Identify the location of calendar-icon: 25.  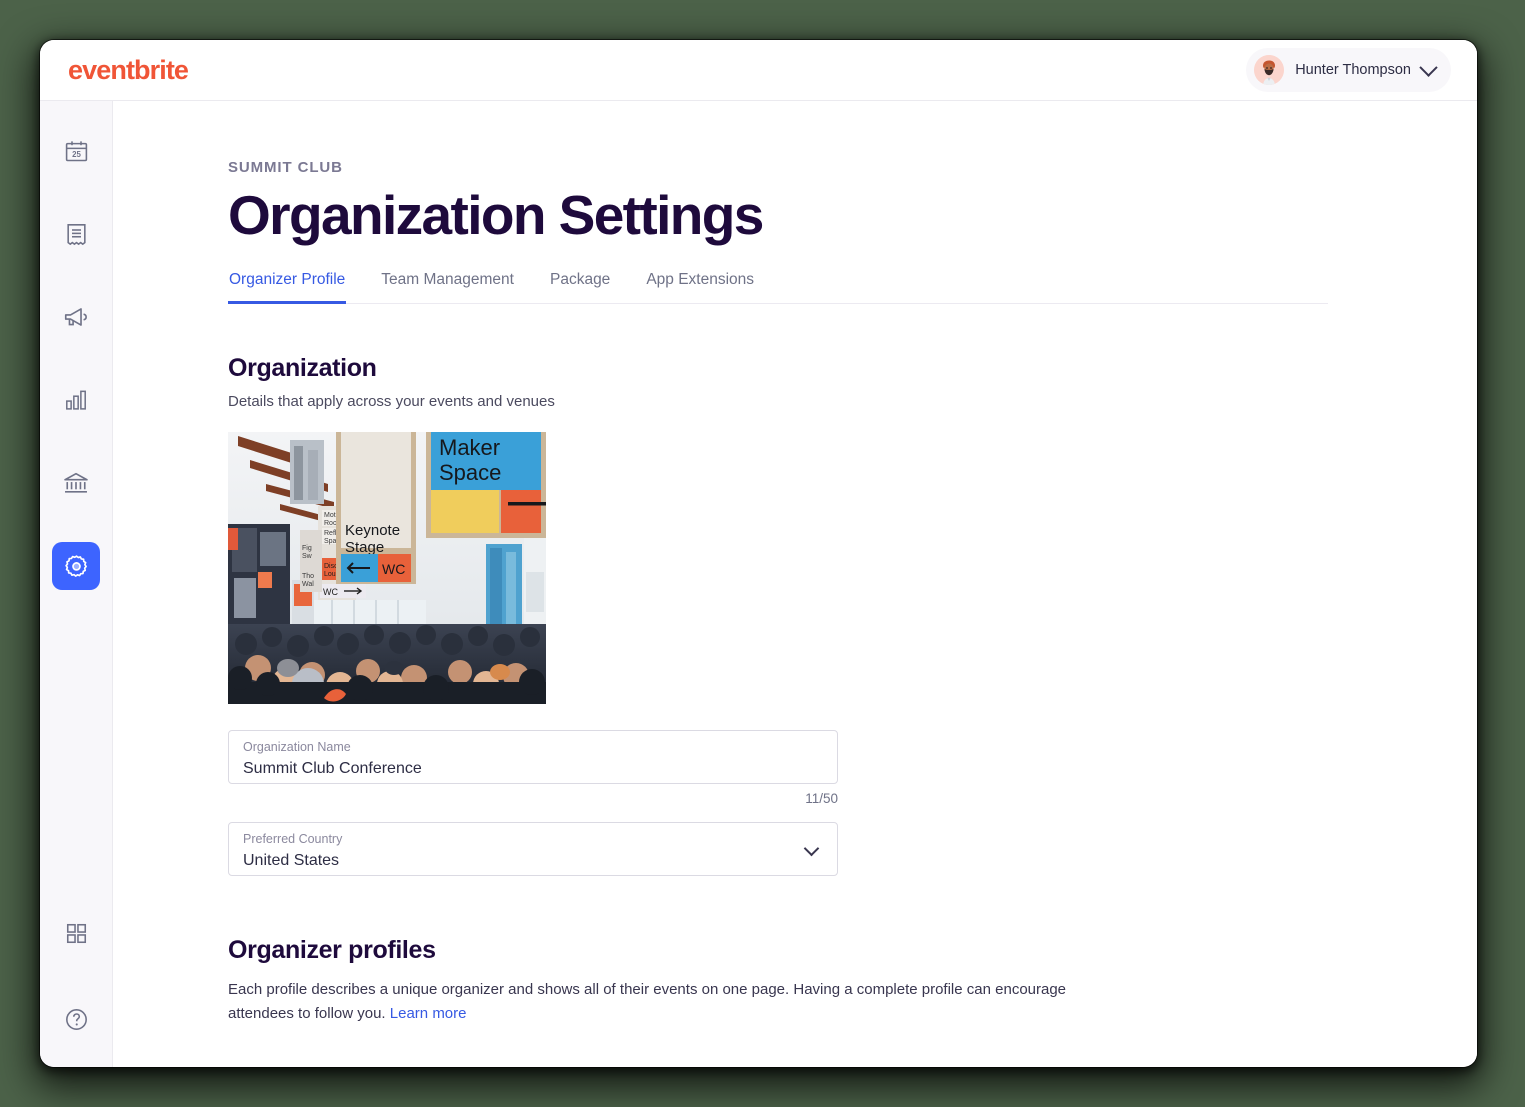
(76, 150).